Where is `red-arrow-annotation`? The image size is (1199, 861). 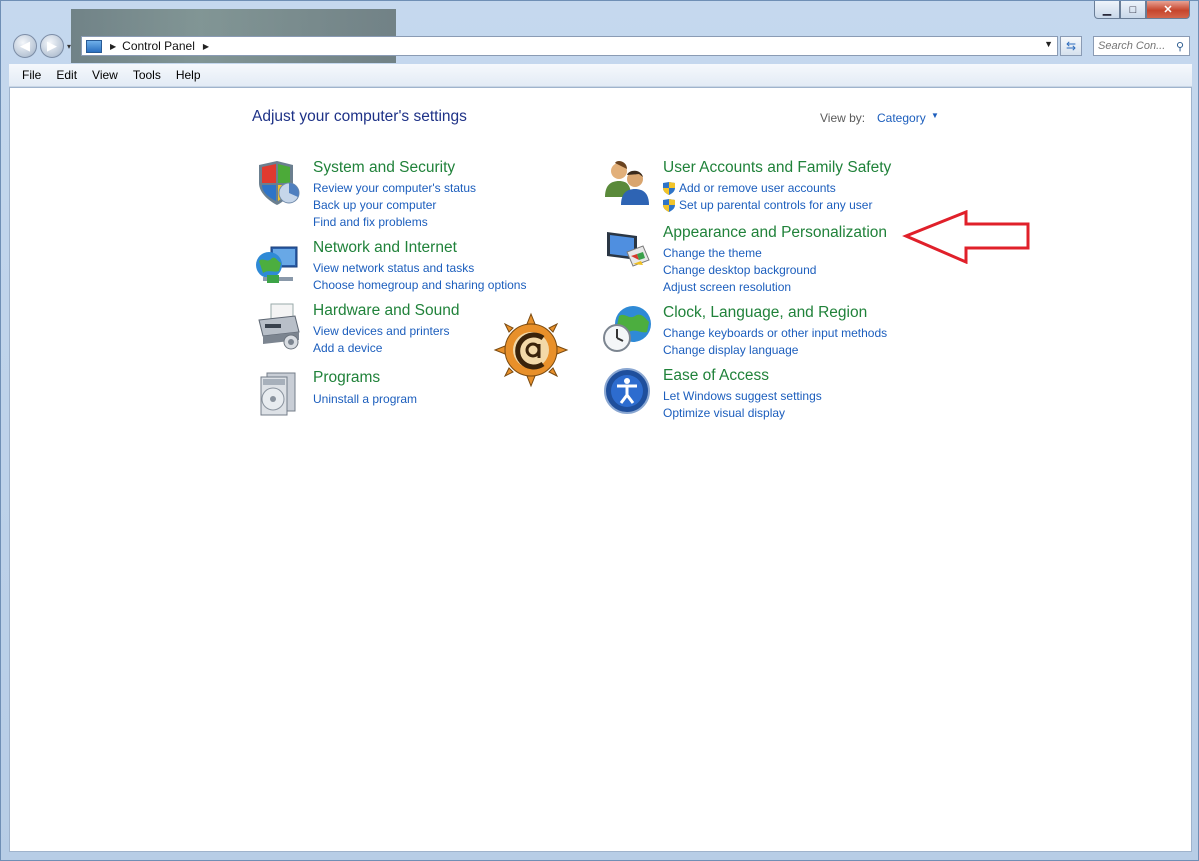
red-arrow-annotation is located at coordinates (966, 237).